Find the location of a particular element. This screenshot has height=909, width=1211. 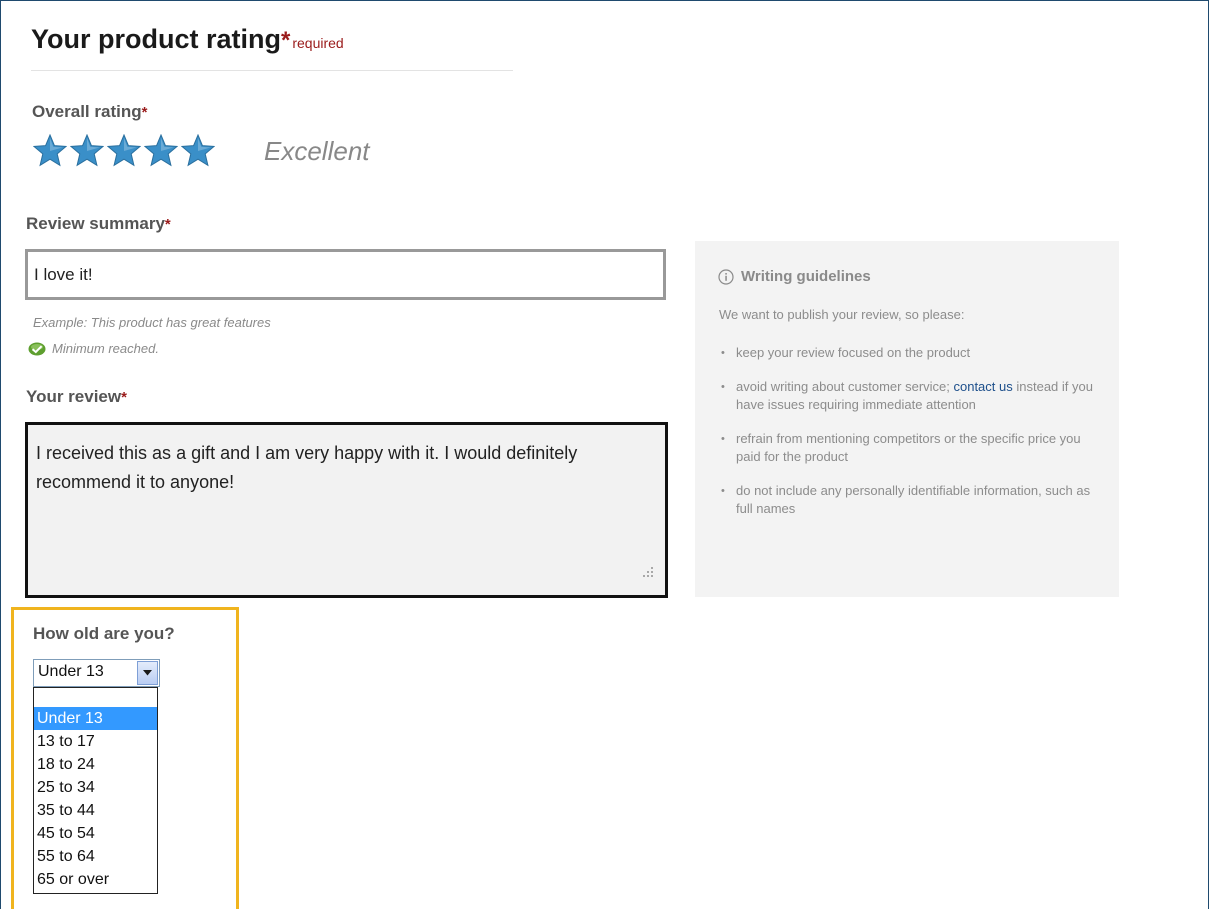

guidelines-title: Writing guidelines is located at coordinates (806, 276).